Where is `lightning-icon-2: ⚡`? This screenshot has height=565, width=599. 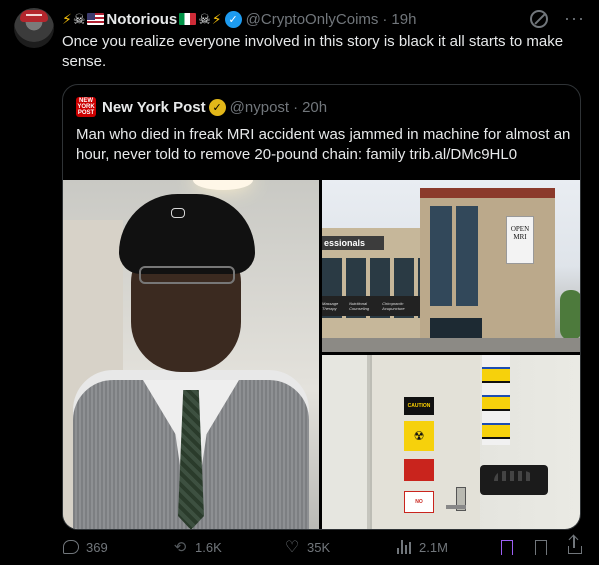
lightning-icon-2: ⚡ is located at coordinates (216, 19).